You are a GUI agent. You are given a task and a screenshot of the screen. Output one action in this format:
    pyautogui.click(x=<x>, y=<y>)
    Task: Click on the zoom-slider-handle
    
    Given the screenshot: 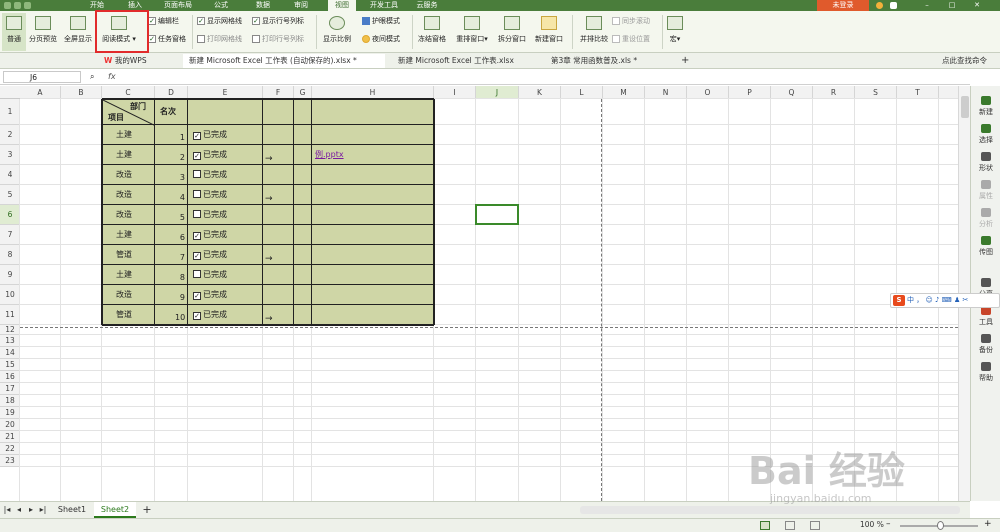 What is the action you would take?
    pyautogui.click(x=940, y=525)
    